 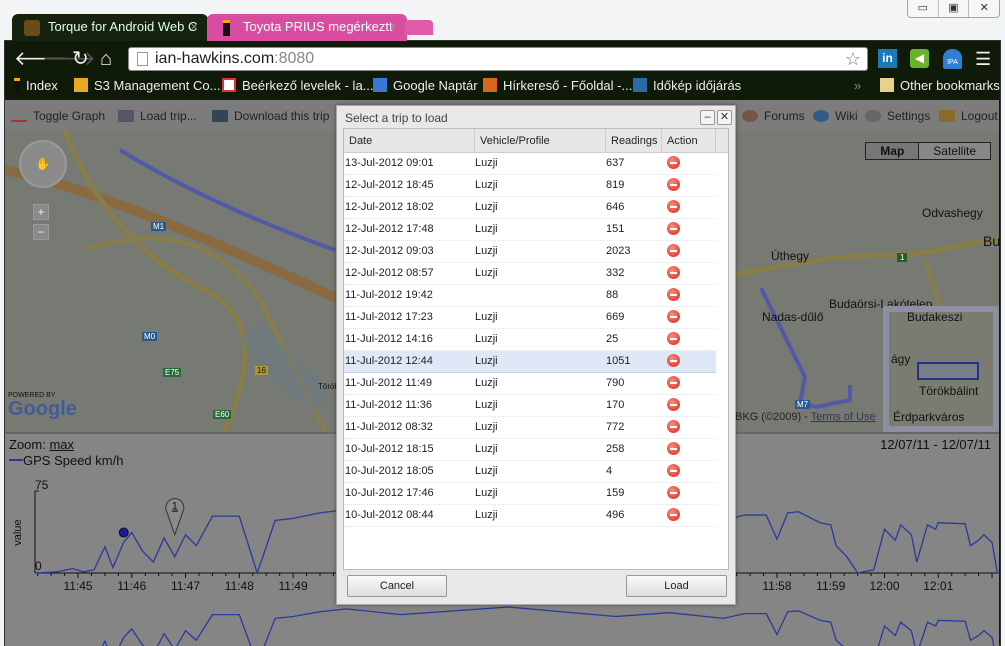 What do you see at coordinates (634, 140) in the screenshot?
I see `col-readings: Readings` at bounding box center [634, 140].